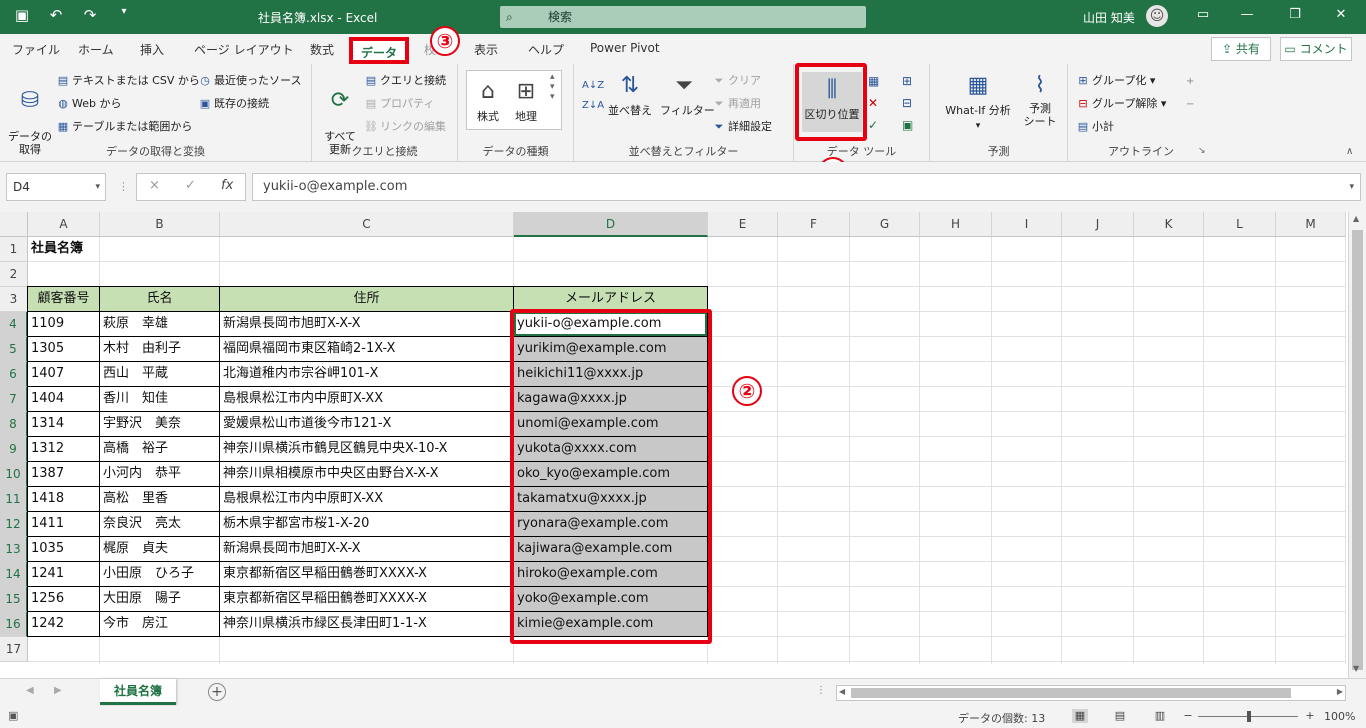 The width and height of the screenshot is (1366, 728). What do you see at coordinates (14, 349) in the screenshot?
I see `row-header-5: 5` at bounding box center [14, 349].